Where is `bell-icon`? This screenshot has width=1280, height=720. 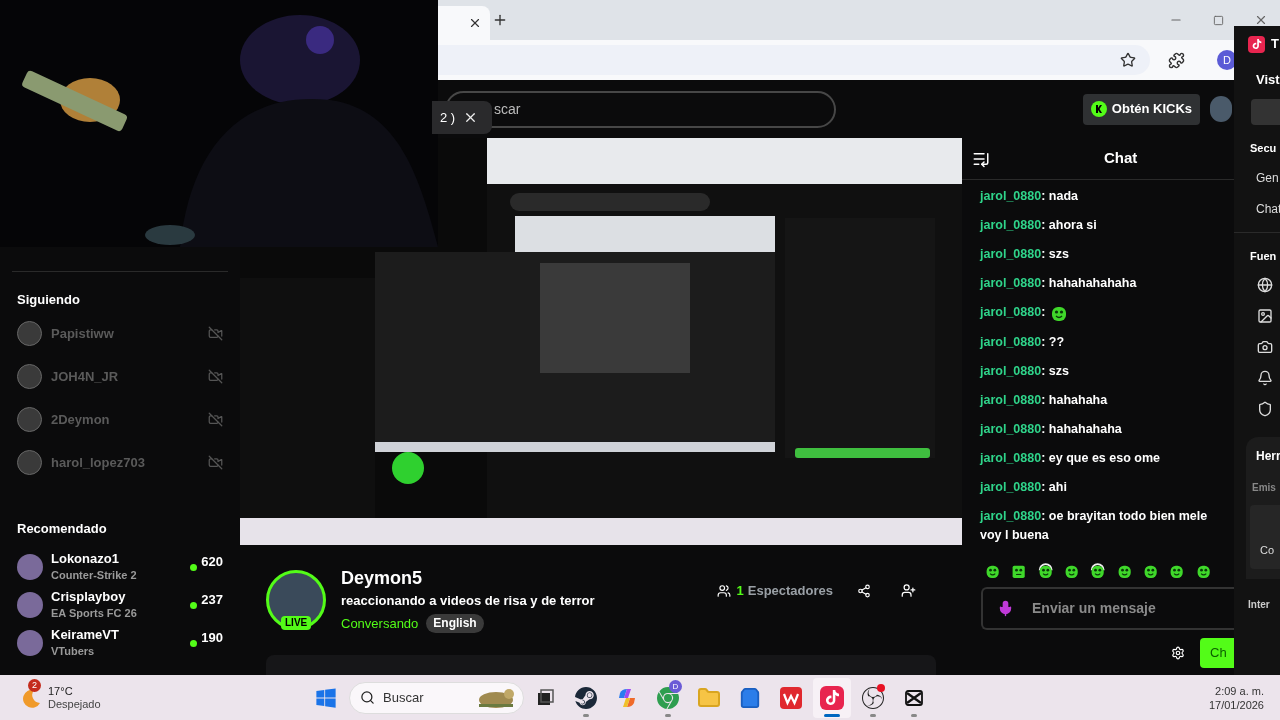
bell-icon is located at coordinates (1265, 377).